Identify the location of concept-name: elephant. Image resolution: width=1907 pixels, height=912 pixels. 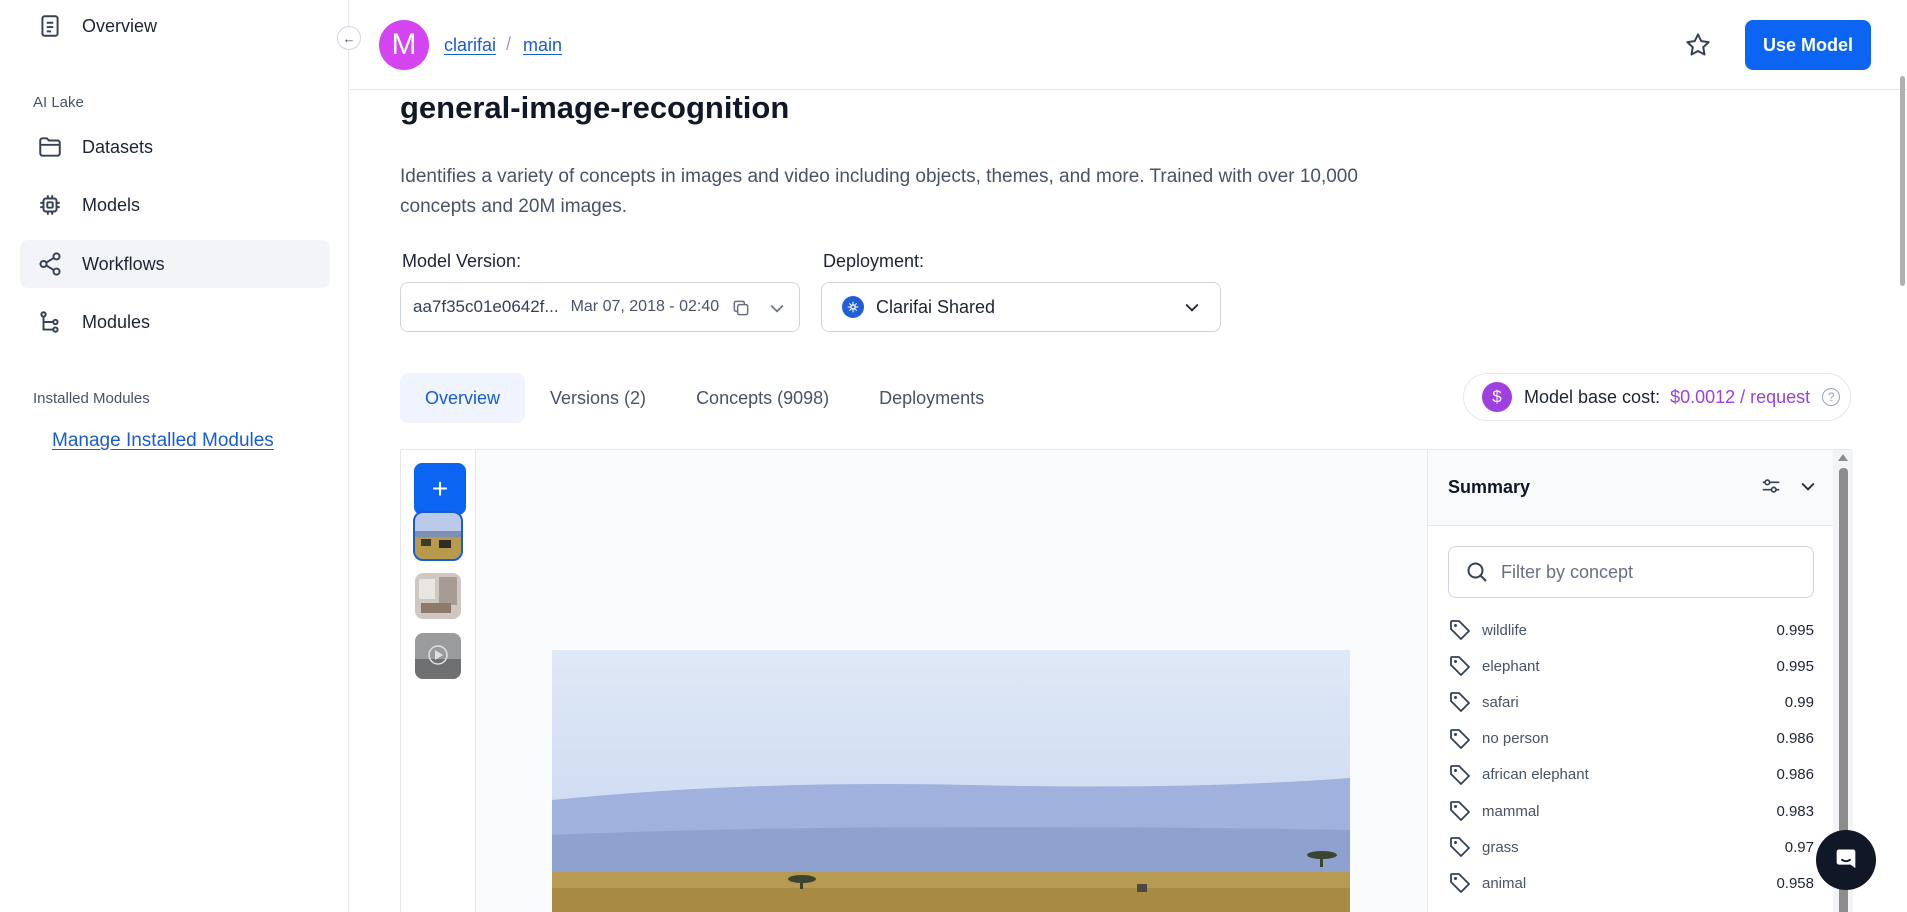
(1511, 666).